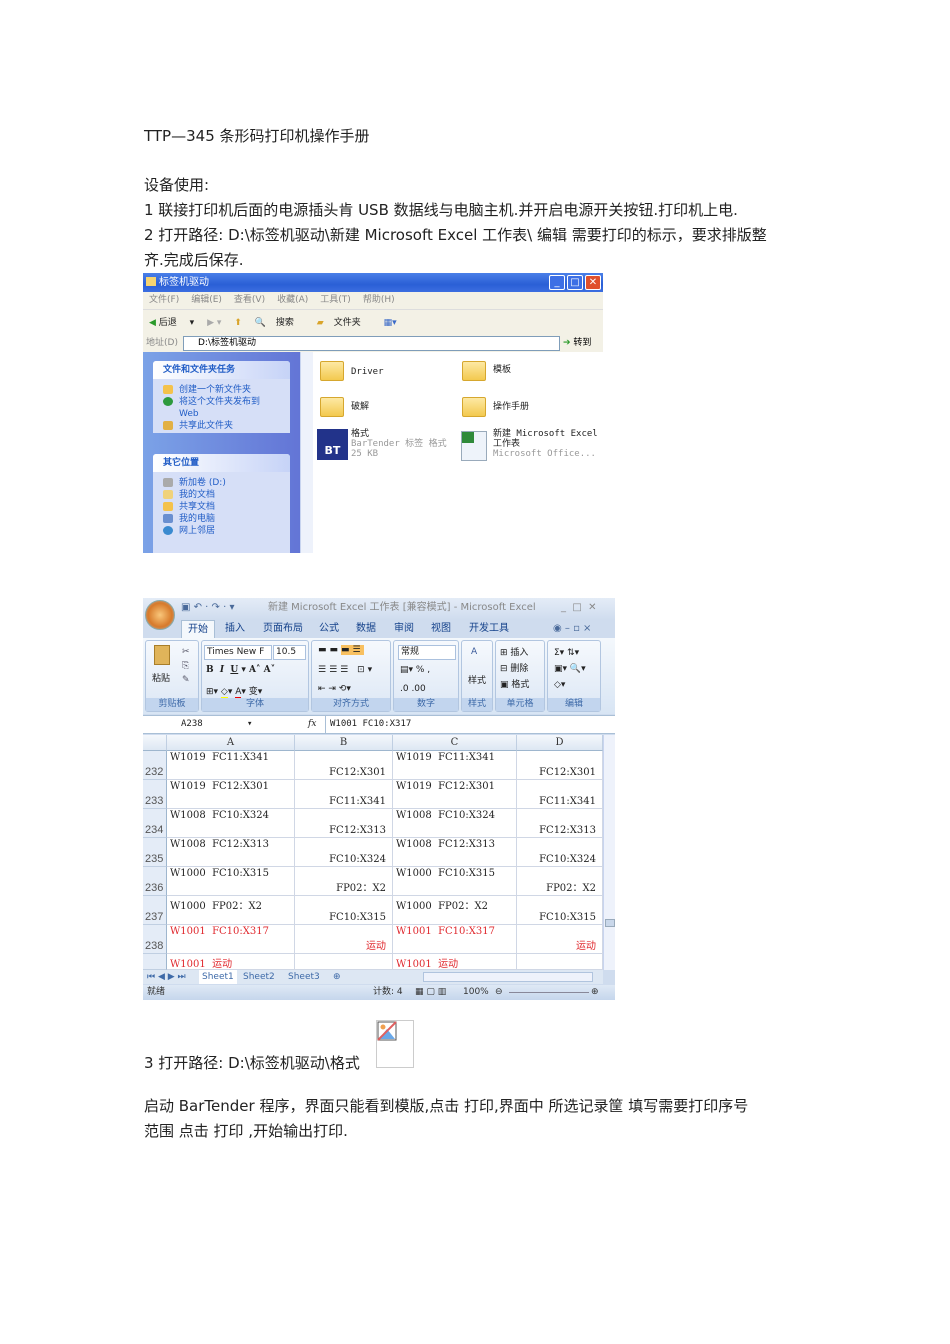  What do you see at coordinates (221, 426) in the screenshot?
I see `task-share-folder: 共享此文件夹` at bounding box center [221, 426].